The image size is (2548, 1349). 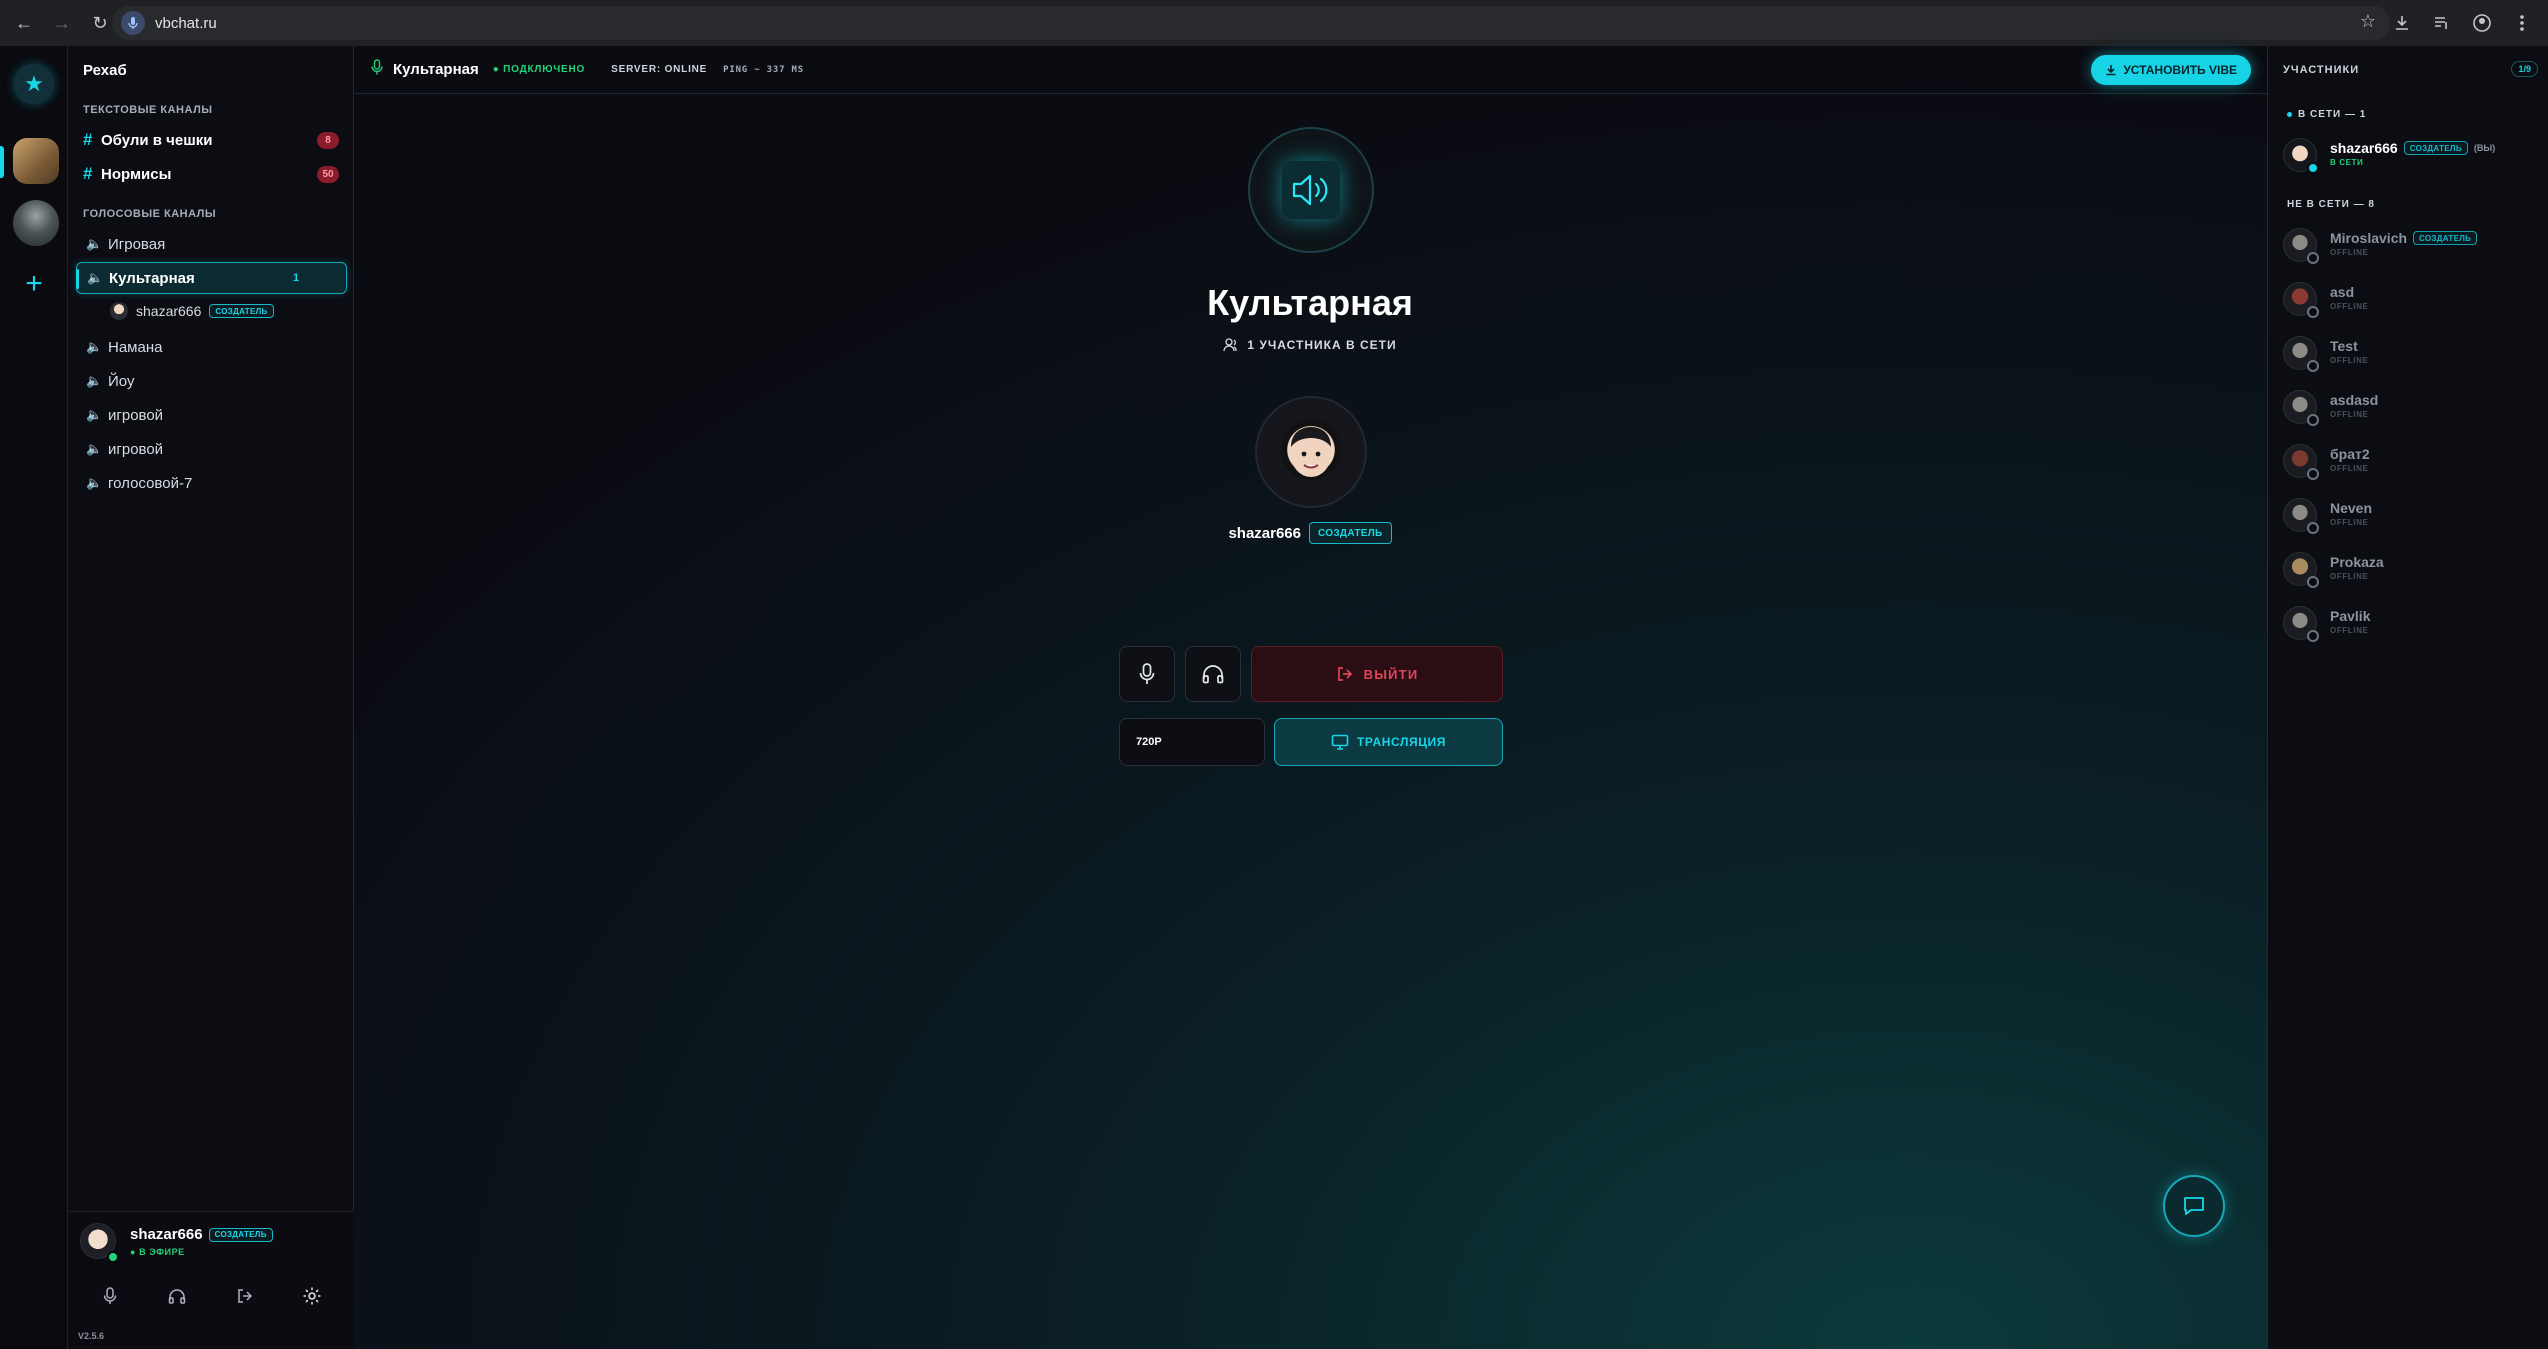 I want to click on browser-toolbar: ← → ↻ vbchat.ru ☆, so click(x=1274, y=23).